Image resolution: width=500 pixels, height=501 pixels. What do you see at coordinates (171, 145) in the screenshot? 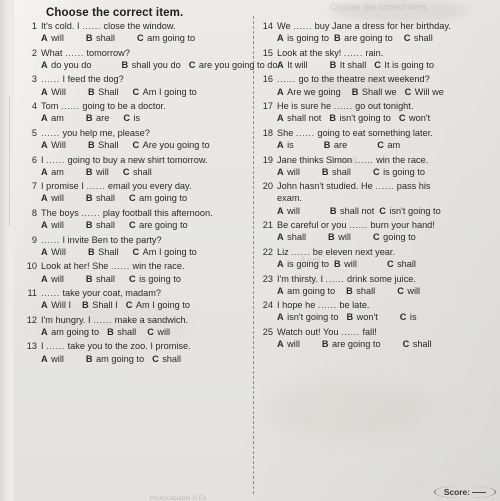
I see `answer-option-c: C Are you going to` at bounding box center [171, 145].